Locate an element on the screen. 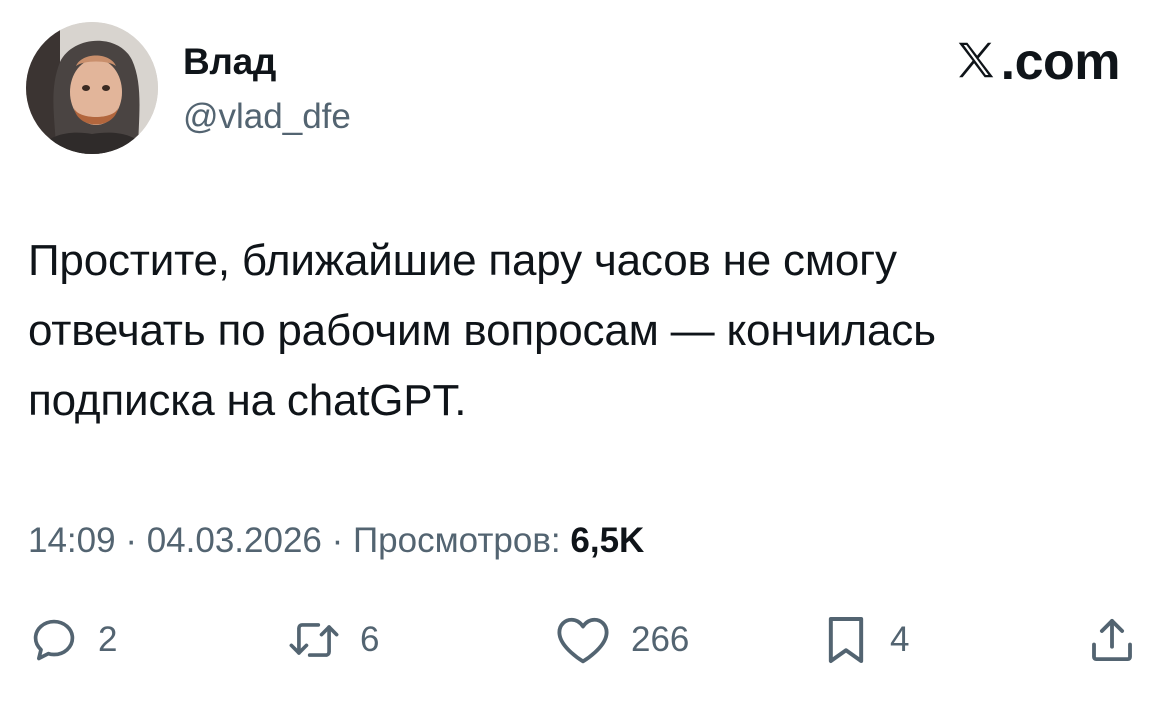 The height and width of the screenshot is (721, 1176). share-icon is located at coordinates (1112, 640).